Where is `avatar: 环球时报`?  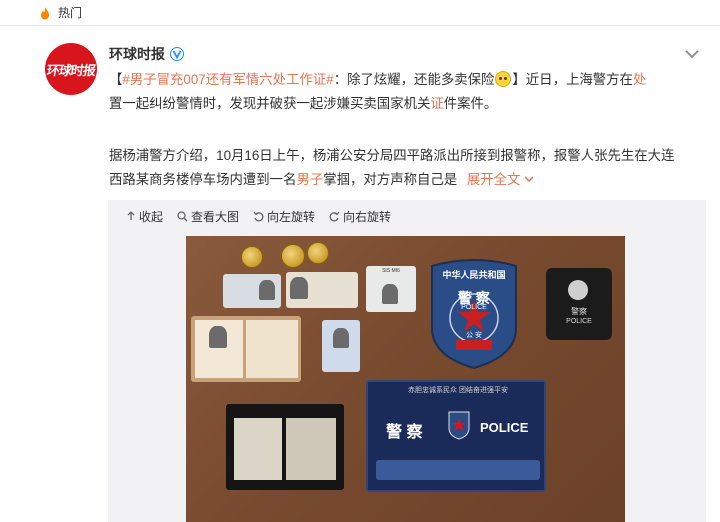 avatar: 环球时报 is located at coordinates (71, 69).